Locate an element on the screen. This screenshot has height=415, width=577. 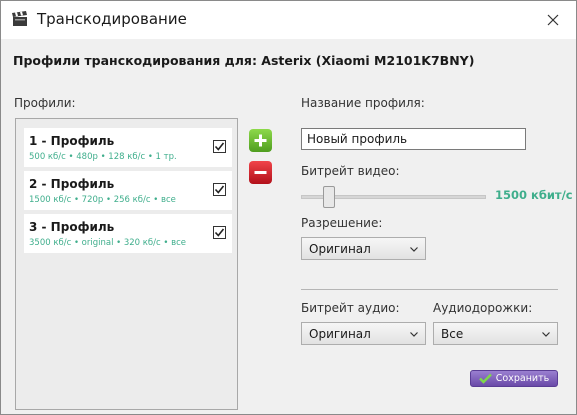
remove-profile-button is located at coordinates (260, 172).